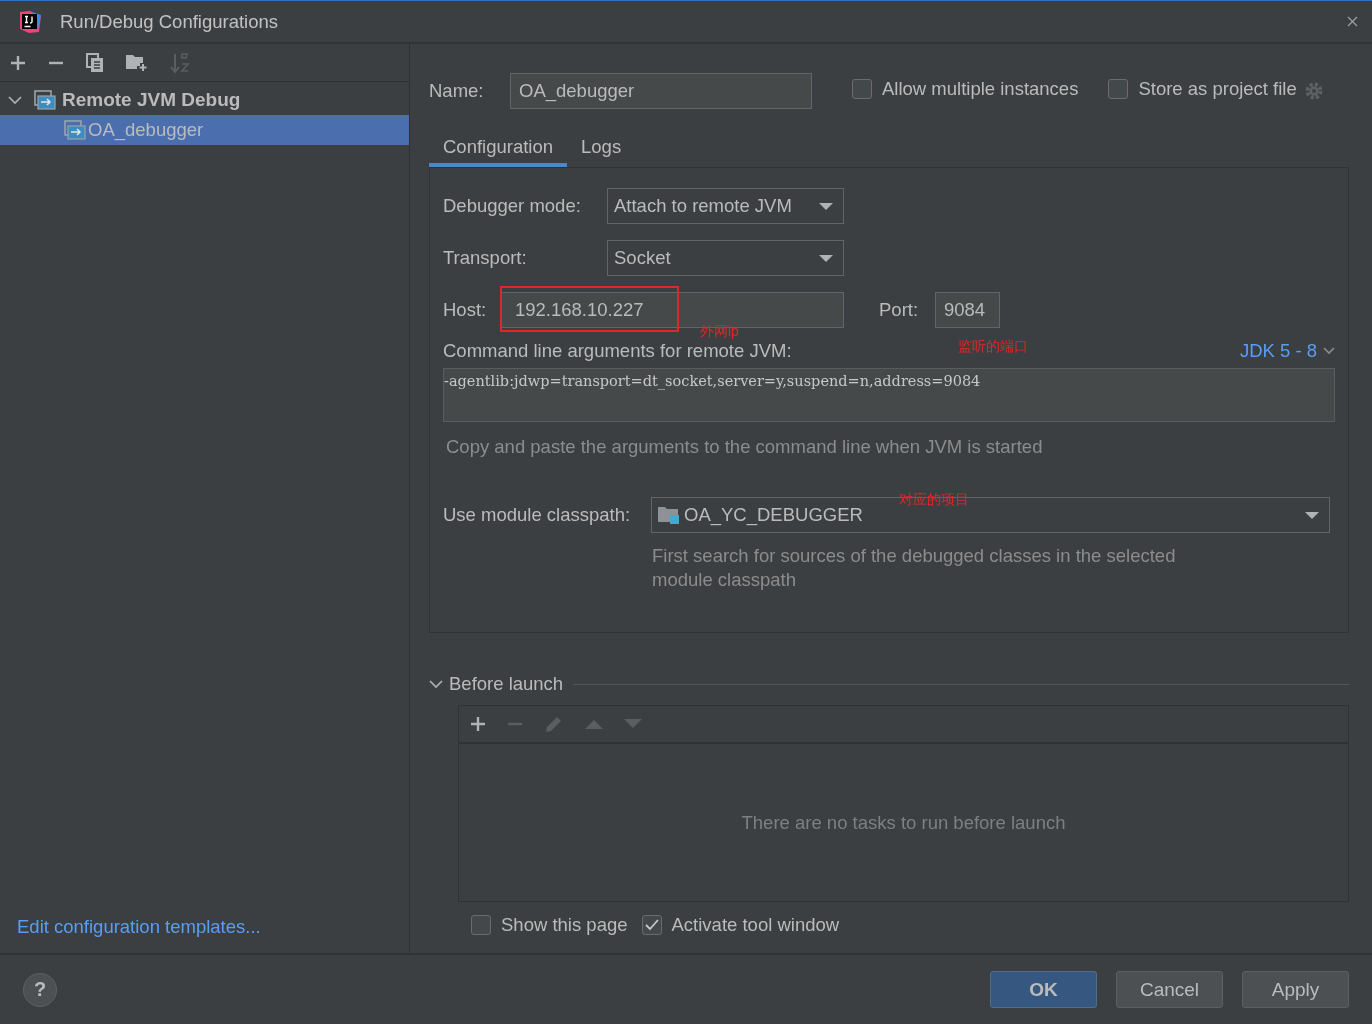  Describe the element at coordinates (617, 351) in the screenshot. I see `field-label: Command line arguments for remote JVM:` at that location.